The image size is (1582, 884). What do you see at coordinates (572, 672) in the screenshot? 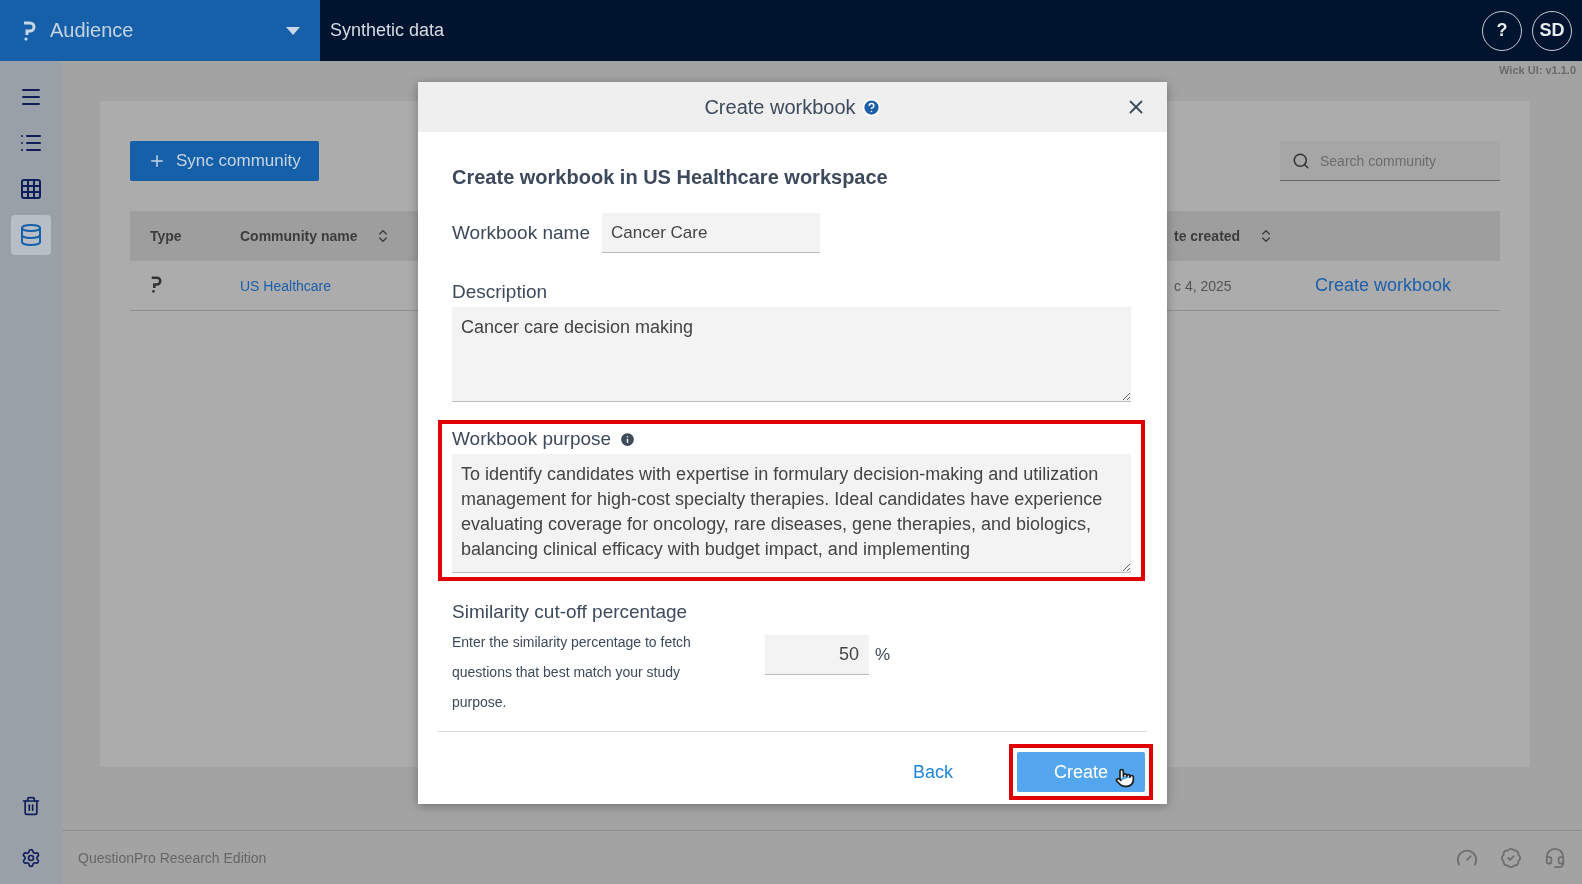
I see `help-text: Enter the similarity percentage to fetch questions that best match your study purpose.` at bounding box center [572, 672].